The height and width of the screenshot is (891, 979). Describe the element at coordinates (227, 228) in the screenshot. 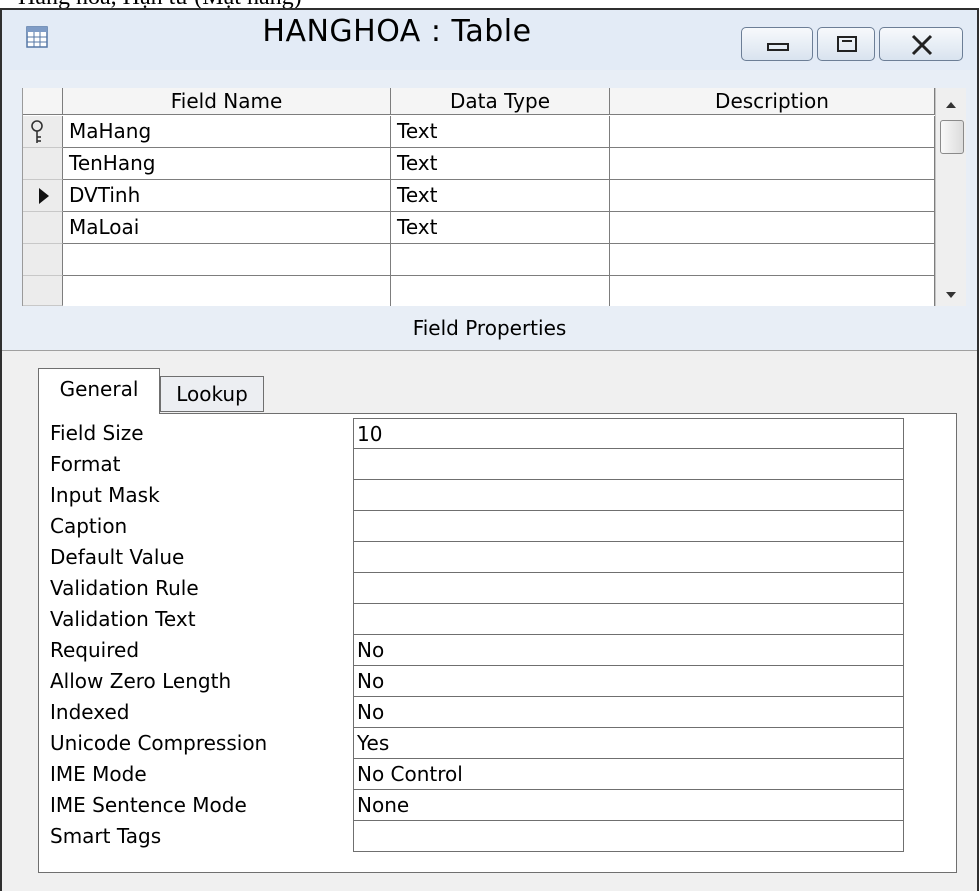

I see `field-name-cell: MaLoai` at that location.